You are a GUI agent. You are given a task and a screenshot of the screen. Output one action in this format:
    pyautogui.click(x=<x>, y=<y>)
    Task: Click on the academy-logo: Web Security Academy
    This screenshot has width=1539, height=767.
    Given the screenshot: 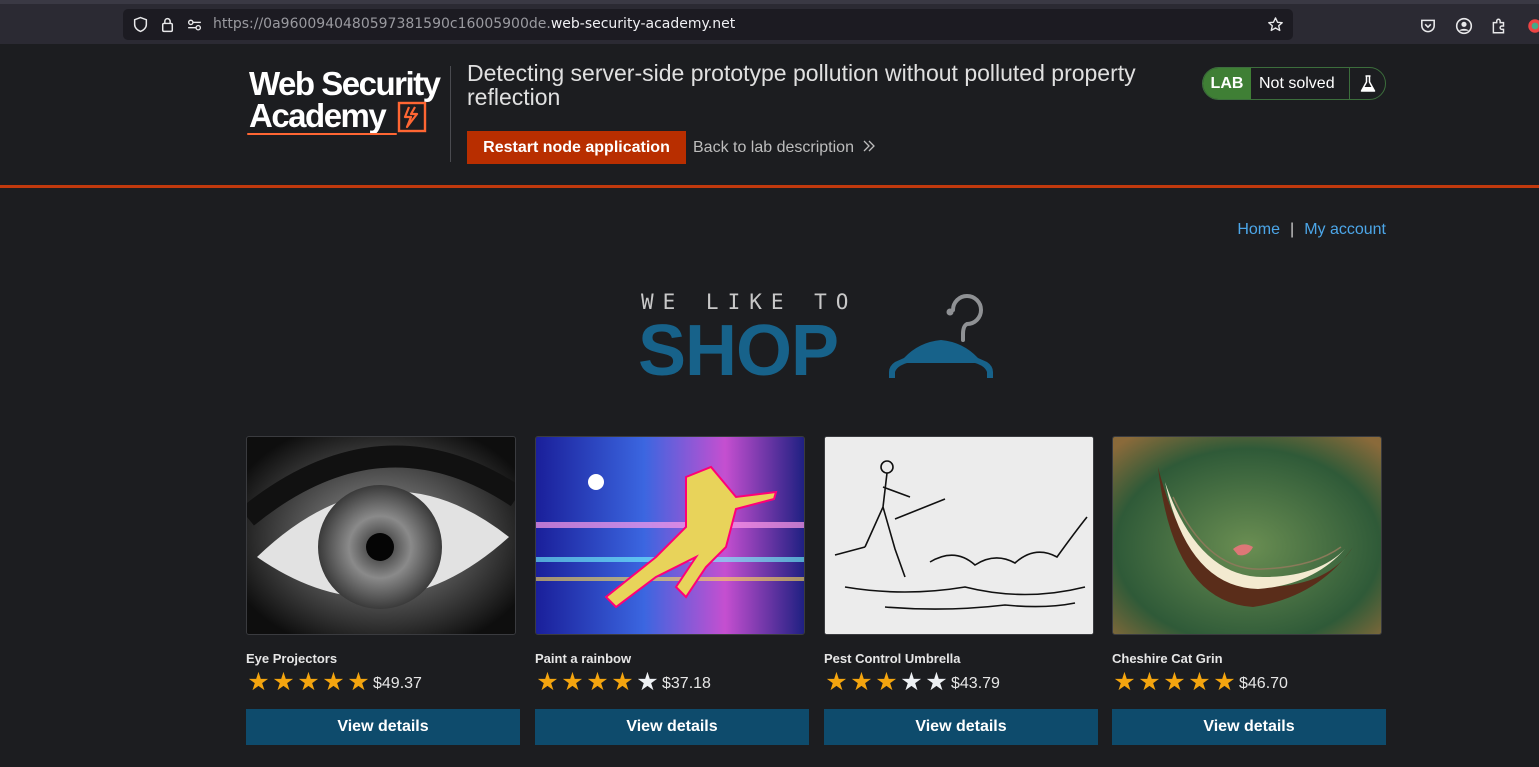 What is the action you would take?
    pyautogui.click(x=347, y=101)
    